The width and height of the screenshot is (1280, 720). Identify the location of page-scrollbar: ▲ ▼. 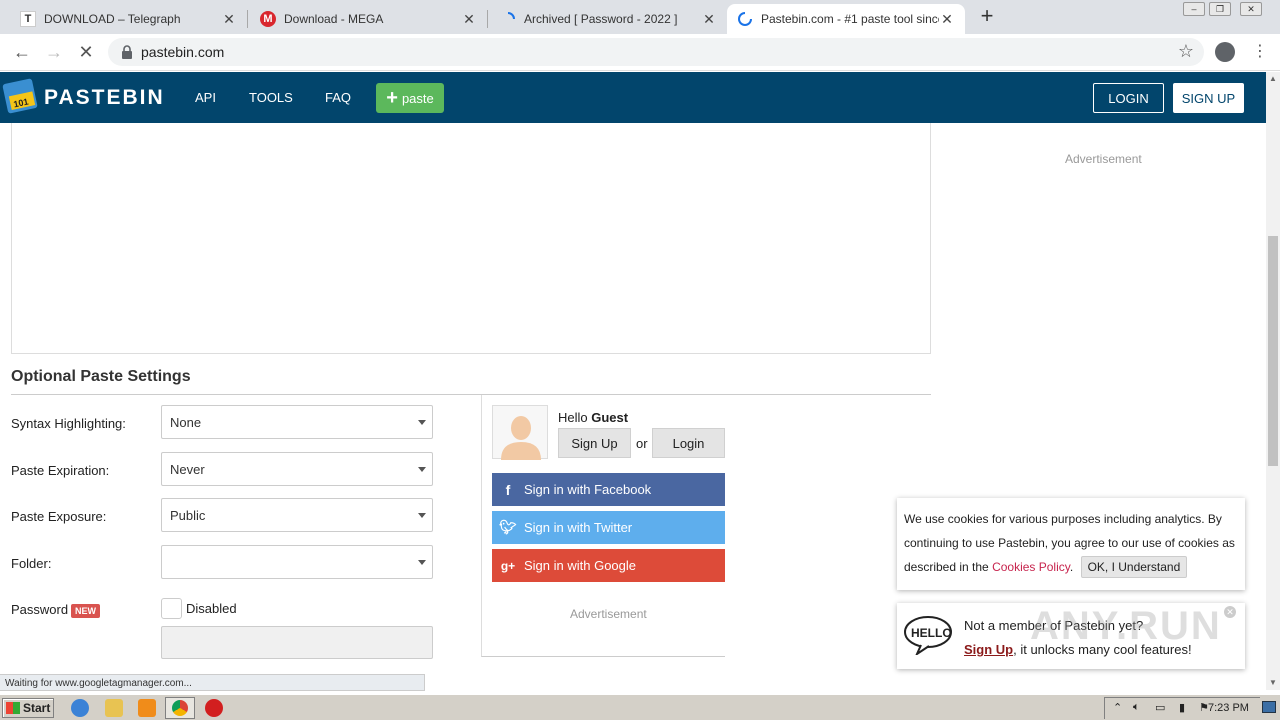
(1273, 381).